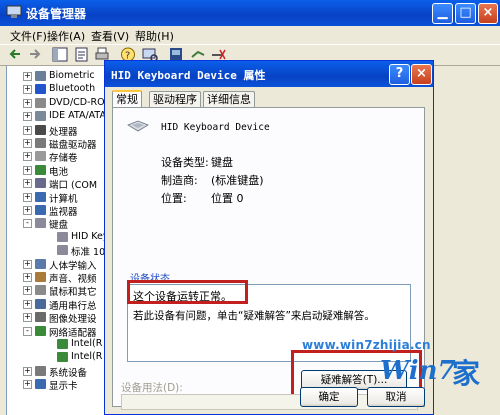 This screenshot has height=415, width=500. Describe the element at coordinates (73, 306) in the screenshot. I see `tree-item-label: 通用串行总` at that location.